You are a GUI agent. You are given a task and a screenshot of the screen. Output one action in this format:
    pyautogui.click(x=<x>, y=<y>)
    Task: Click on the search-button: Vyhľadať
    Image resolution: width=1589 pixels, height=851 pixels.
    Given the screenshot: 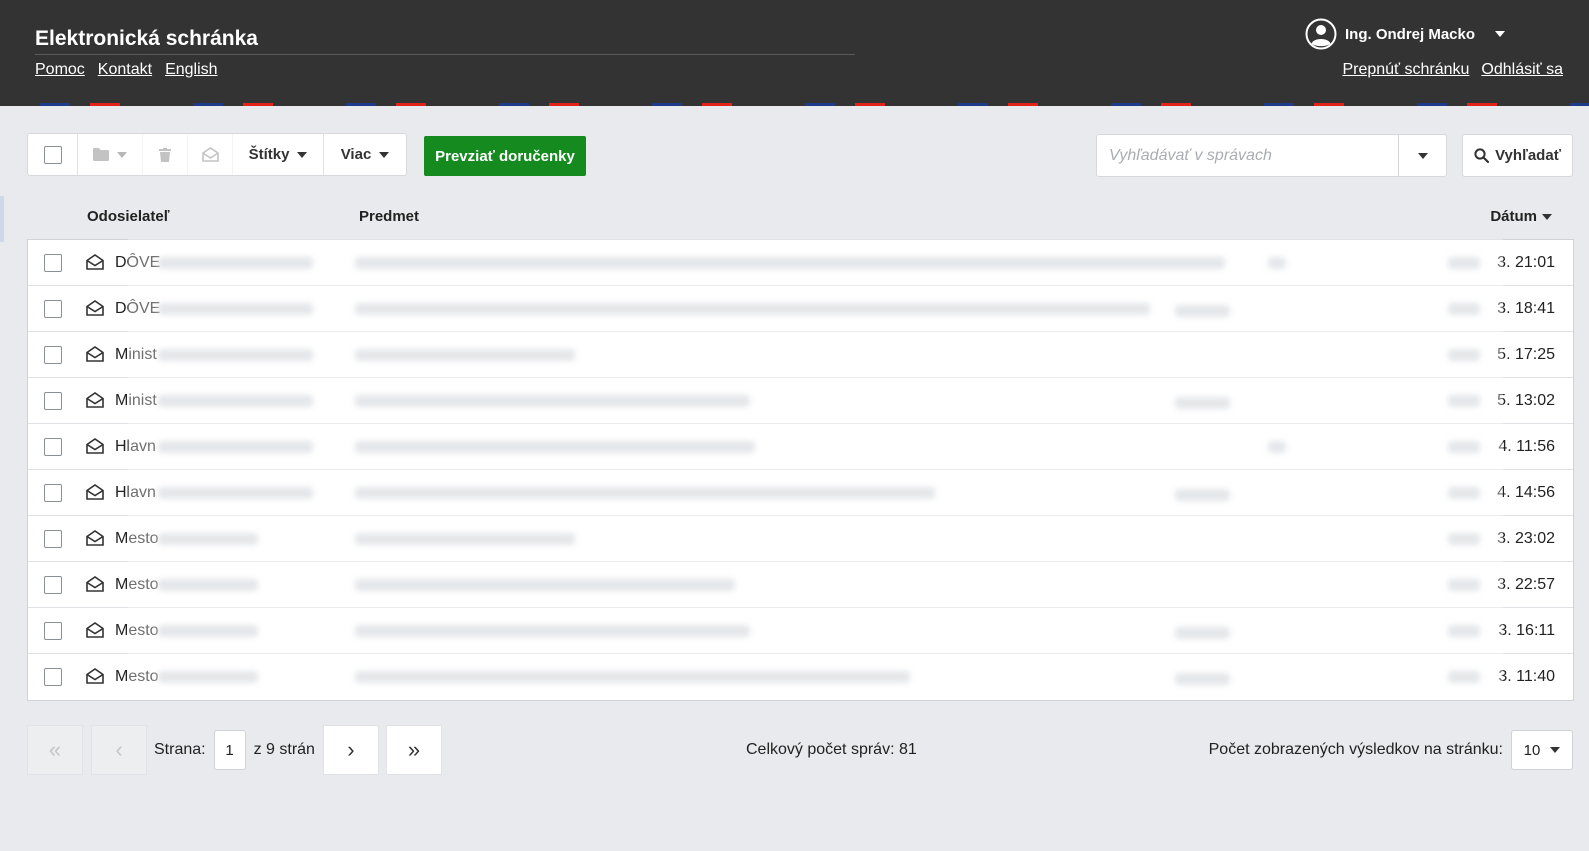 What is the action you would take?
    pyautogui.click(x=1517, y=155)
    